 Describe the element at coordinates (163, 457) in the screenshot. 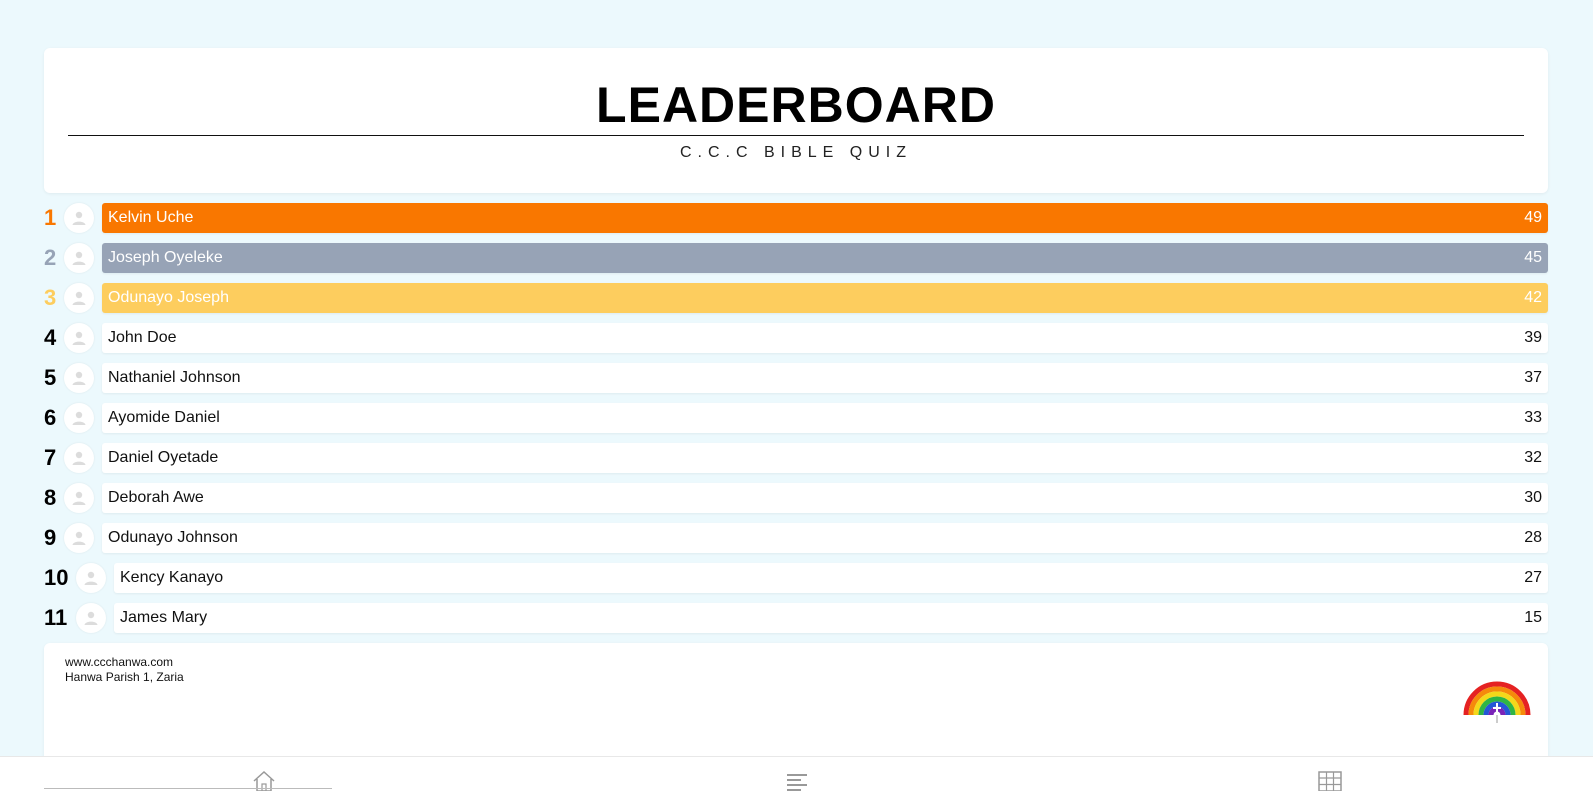

I see `participant-name: Daniel Oyetade` at that location.